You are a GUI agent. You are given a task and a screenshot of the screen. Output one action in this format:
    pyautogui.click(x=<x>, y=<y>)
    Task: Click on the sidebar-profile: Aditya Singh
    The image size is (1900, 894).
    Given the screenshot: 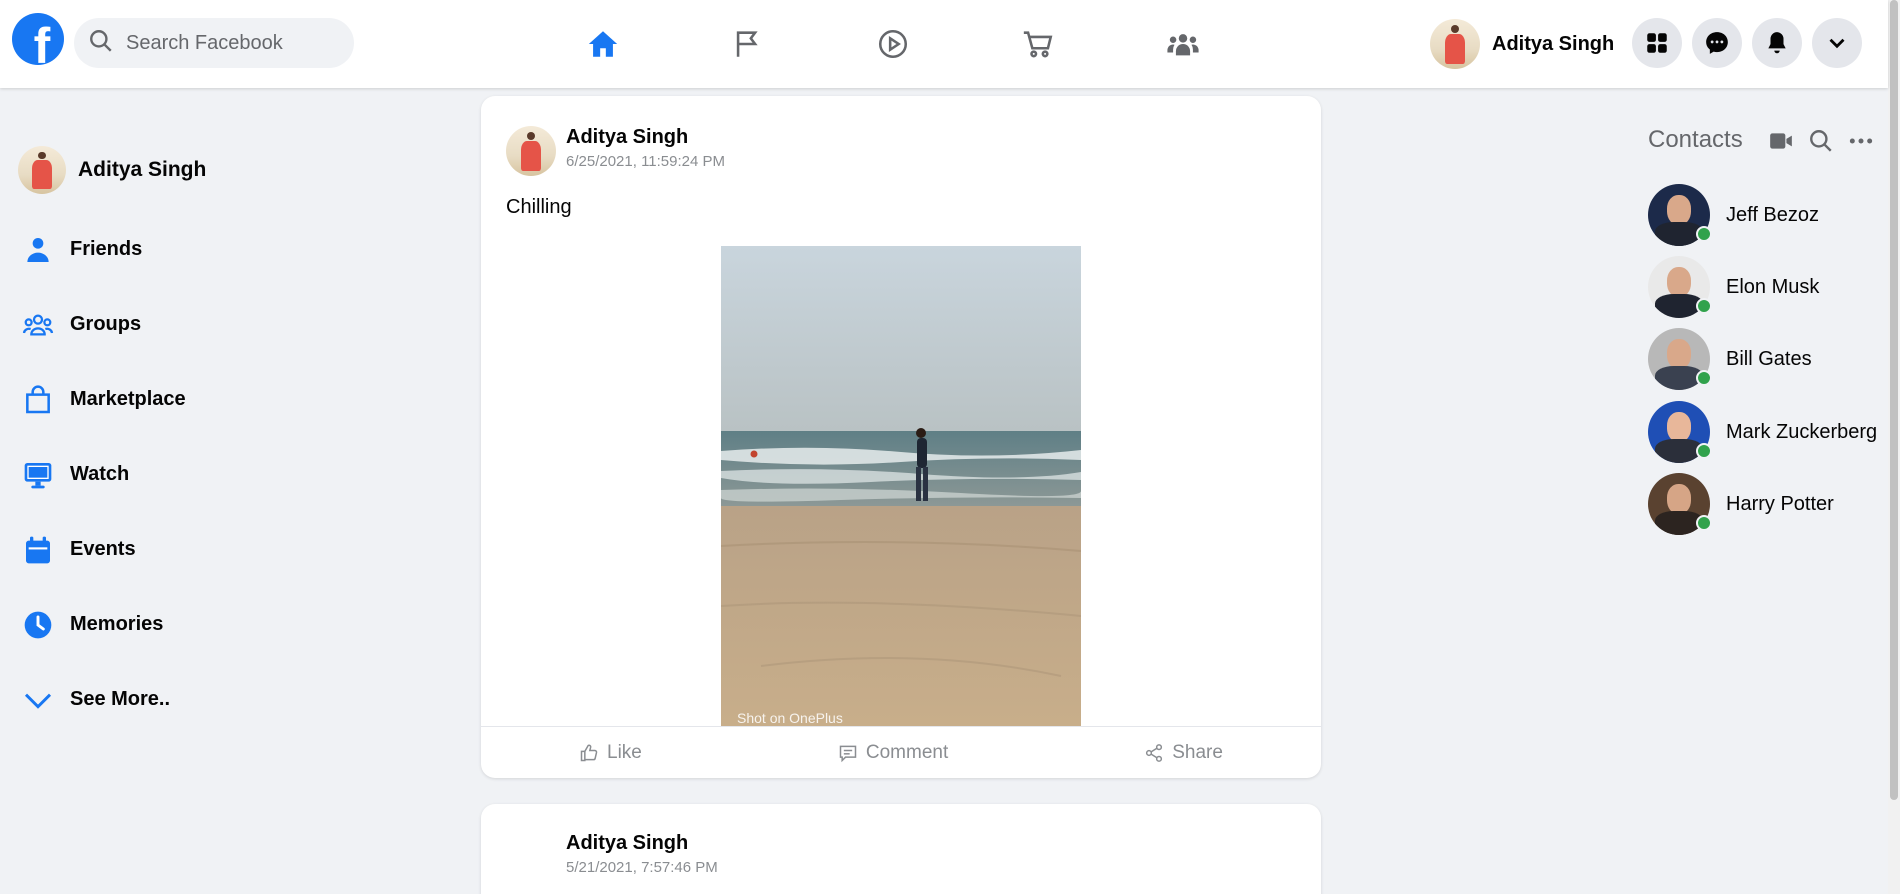 What is the action you would take?
    pyautogui.click(x=210, y=170)
    